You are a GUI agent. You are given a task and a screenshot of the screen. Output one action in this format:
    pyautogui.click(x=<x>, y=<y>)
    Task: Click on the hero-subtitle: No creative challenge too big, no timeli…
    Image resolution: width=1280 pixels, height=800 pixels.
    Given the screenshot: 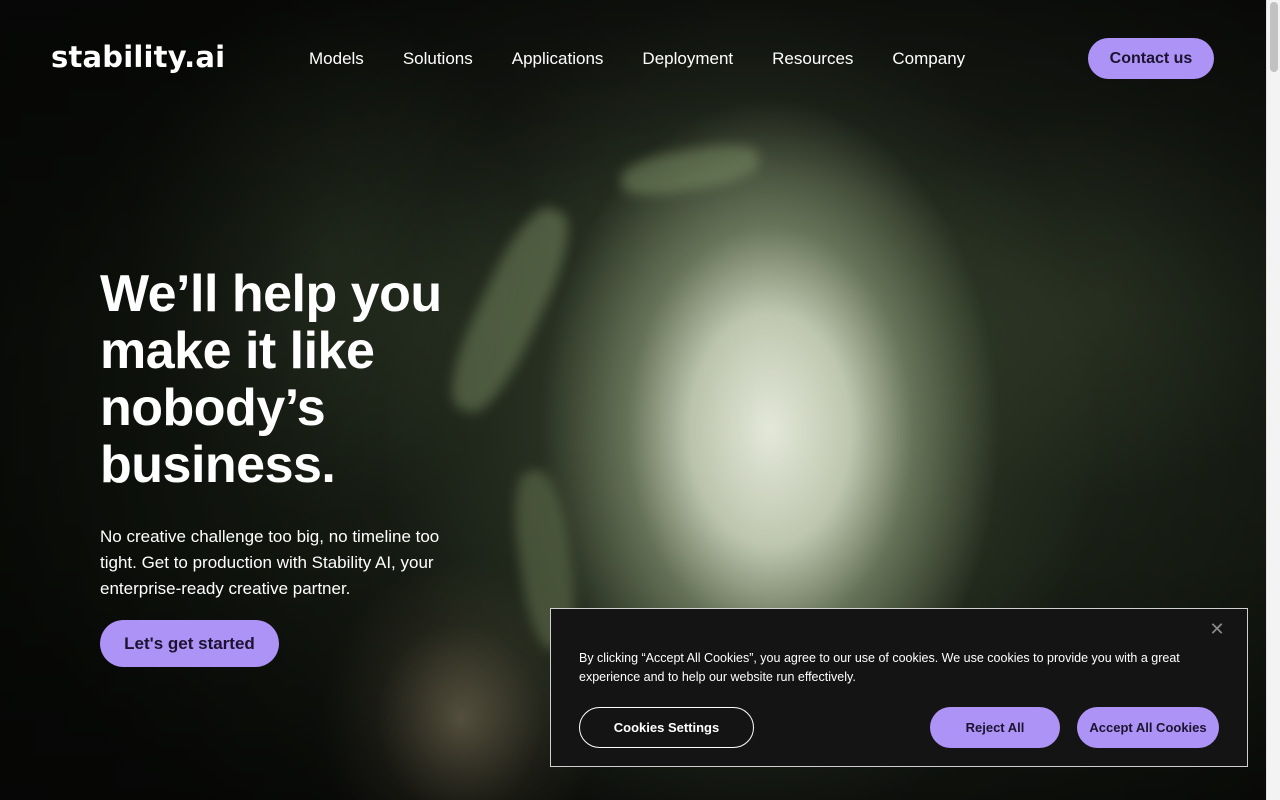 What is the action you would take?
    pyautogui.click(x=270, y=562)
    